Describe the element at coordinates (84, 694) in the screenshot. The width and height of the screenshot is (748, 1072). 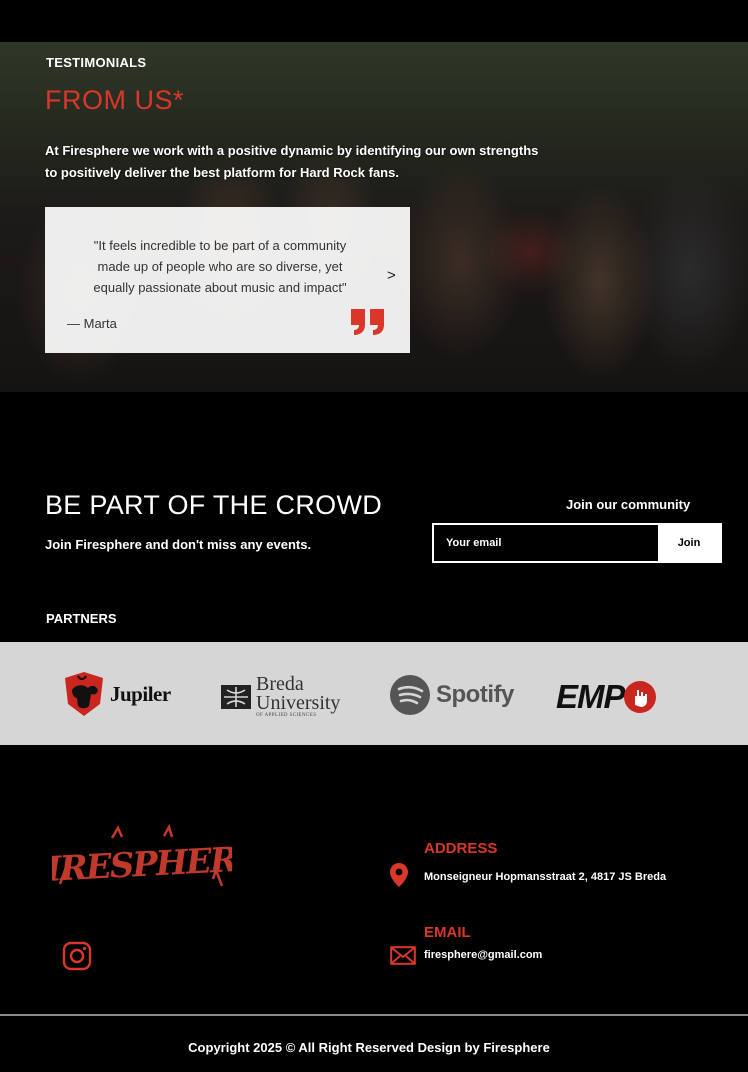
I see `bull-icon` at that location.